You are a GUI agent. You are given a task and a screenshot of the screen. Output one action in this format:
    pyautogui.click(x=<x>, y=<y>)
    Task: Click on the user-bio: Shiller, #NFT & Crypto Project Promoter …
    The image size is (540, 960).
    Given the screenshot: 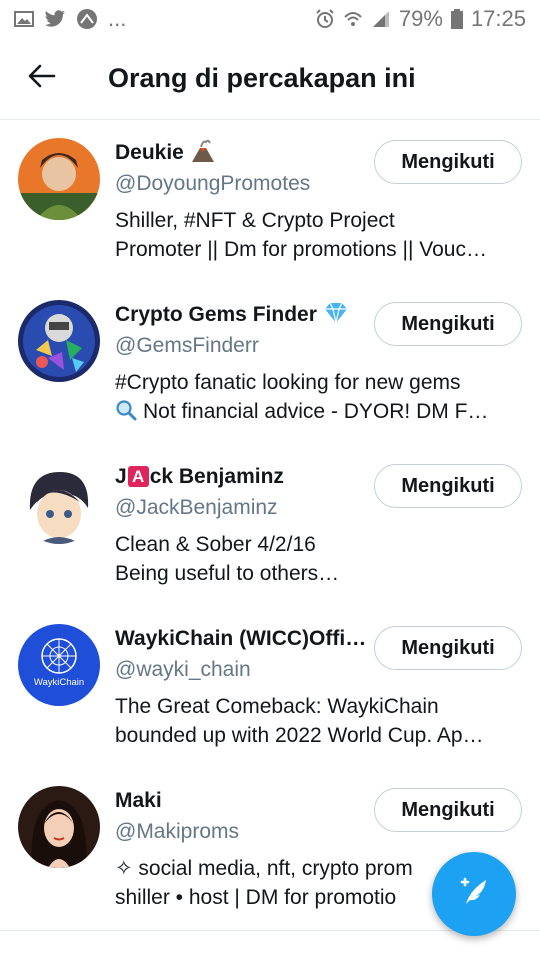 What is the action you would take?
    pyautogui.click(x=319, y=235)
    